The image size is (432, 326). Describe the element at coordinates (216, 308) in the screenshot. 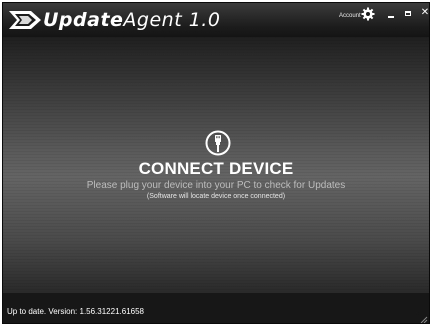

I see `status-bar: Up to date. Version: 1.56.31221.61658` at that location.